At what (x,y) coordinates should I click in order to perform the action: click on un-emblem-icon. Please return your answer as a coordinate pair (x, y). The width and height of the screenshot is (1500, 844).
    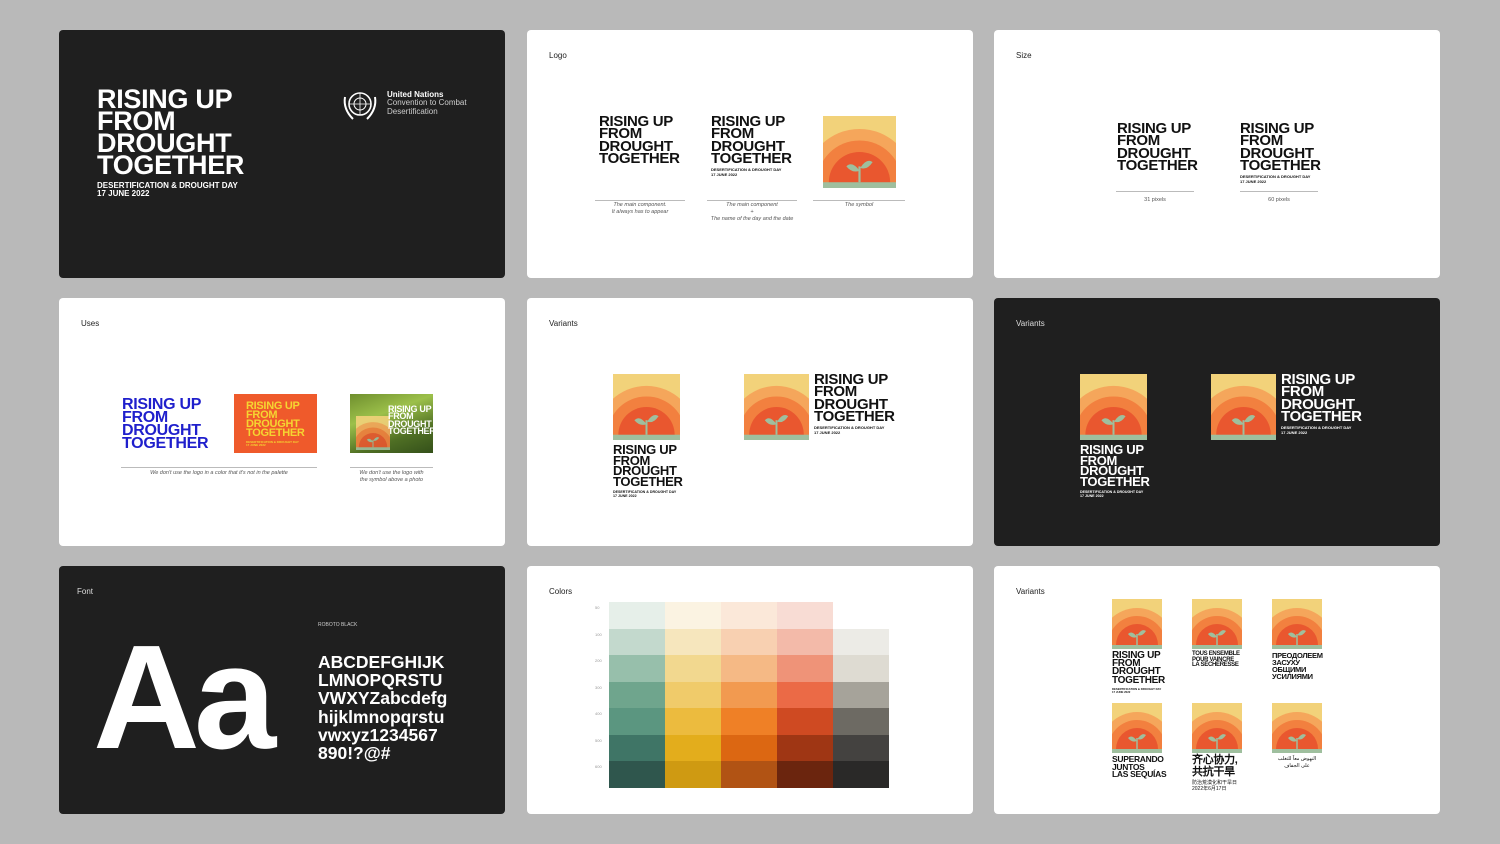
    Looking at the image, I should click on (360, 105).